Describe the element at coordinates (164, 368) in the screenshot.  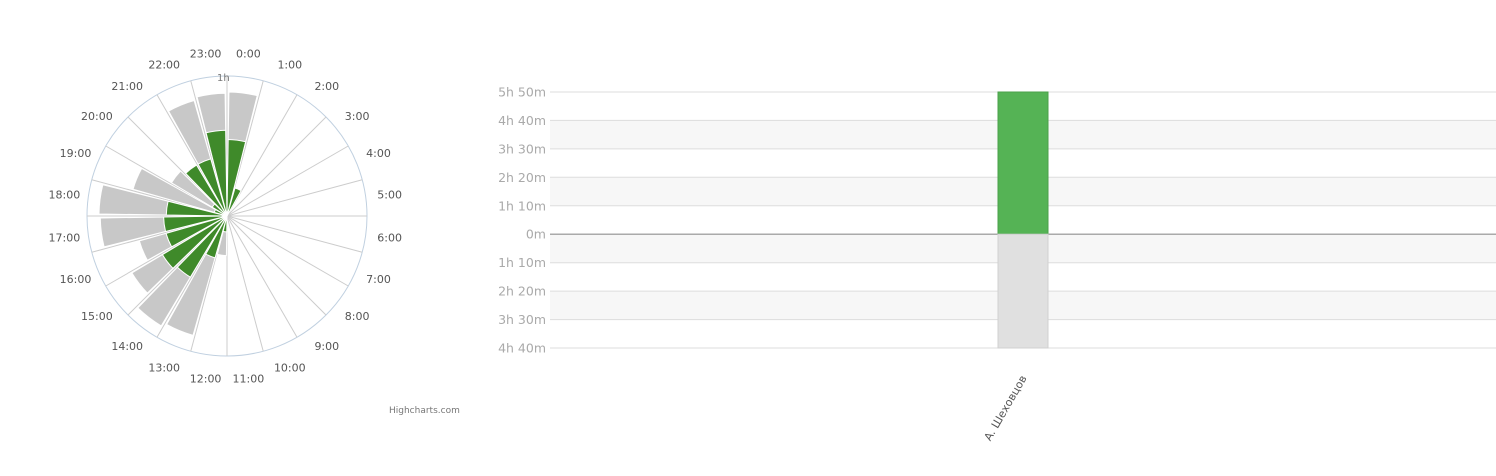
I see `polar-hour-label: 13:00` at that location.